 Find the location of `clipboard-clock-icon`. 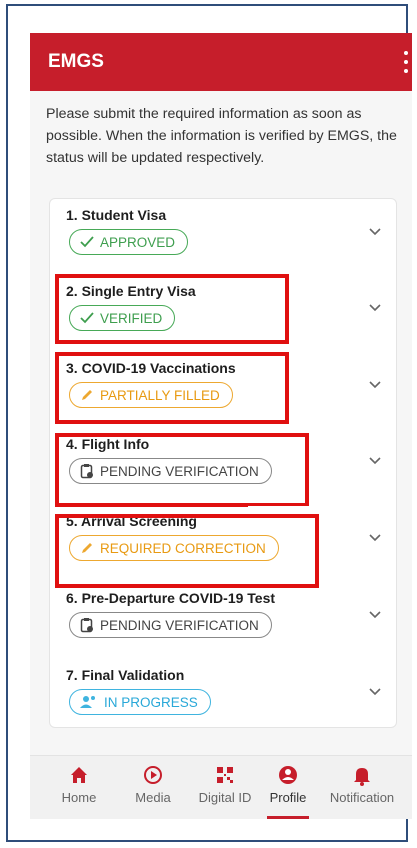

clipboard-clock-icon is located at coordinates (86, 625).